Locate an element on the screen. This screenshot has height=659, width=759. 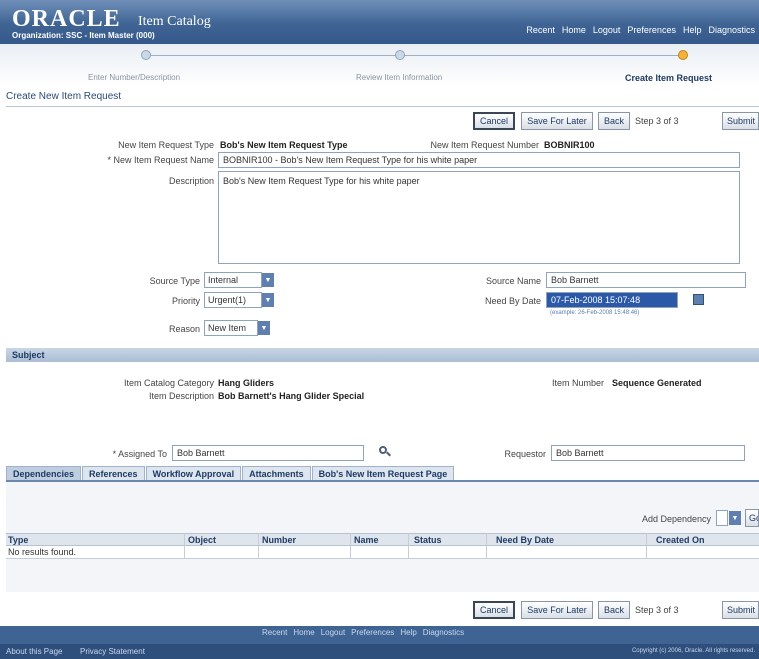
request-number-label: New Item Request Number is located at coordinates (484, 145).